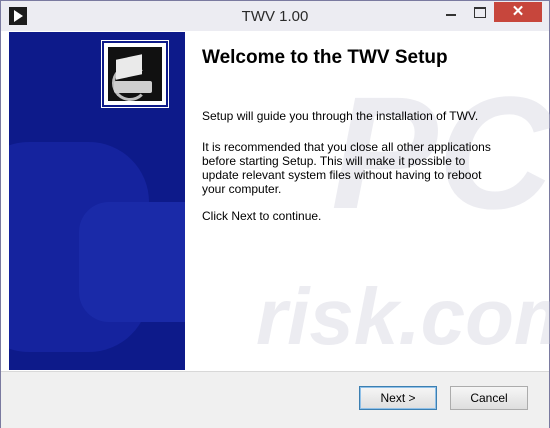 Image resolution: width=550 pixels, height=428 pixels. I want to click on maximize-icon, so click(480, 12).